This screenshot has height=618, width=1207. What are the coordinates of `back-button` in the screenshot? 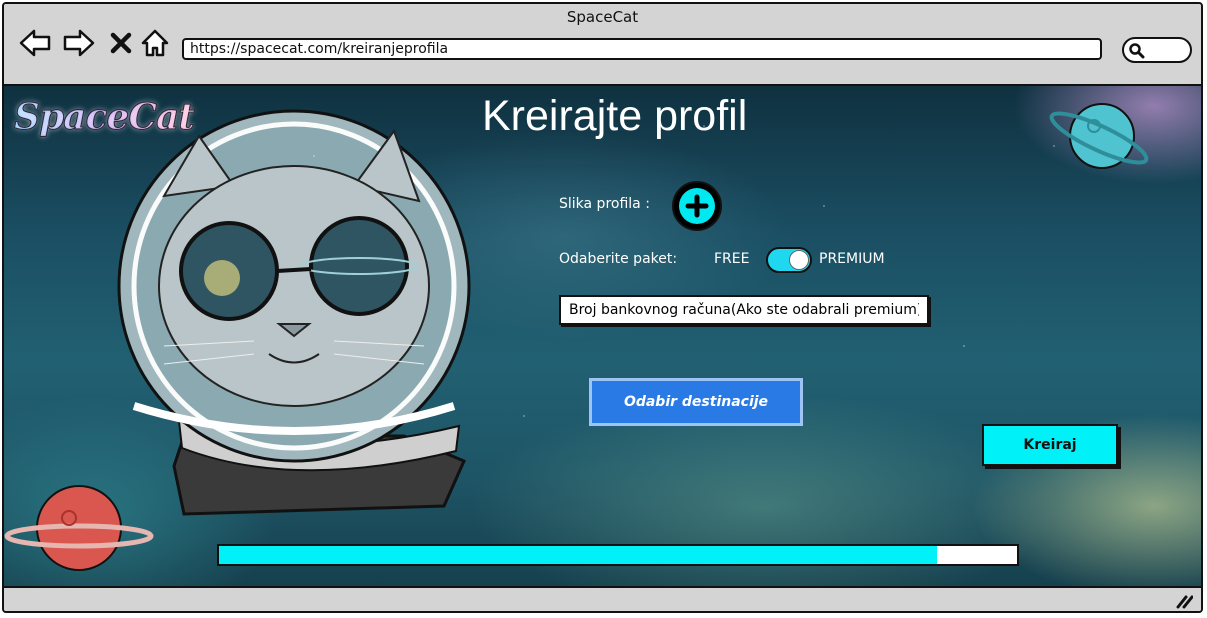 It's located at (35, 43).